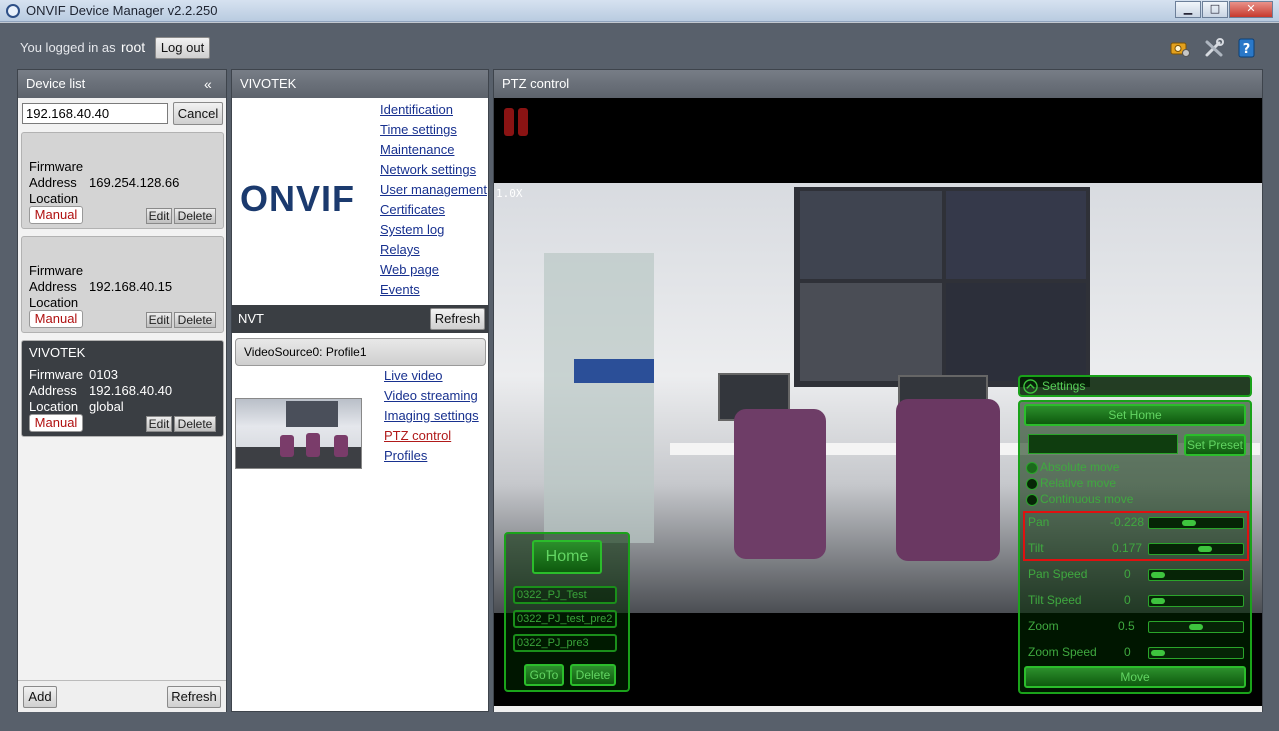  I want to click on delete-preset-button: Delete, so click(593, 675).